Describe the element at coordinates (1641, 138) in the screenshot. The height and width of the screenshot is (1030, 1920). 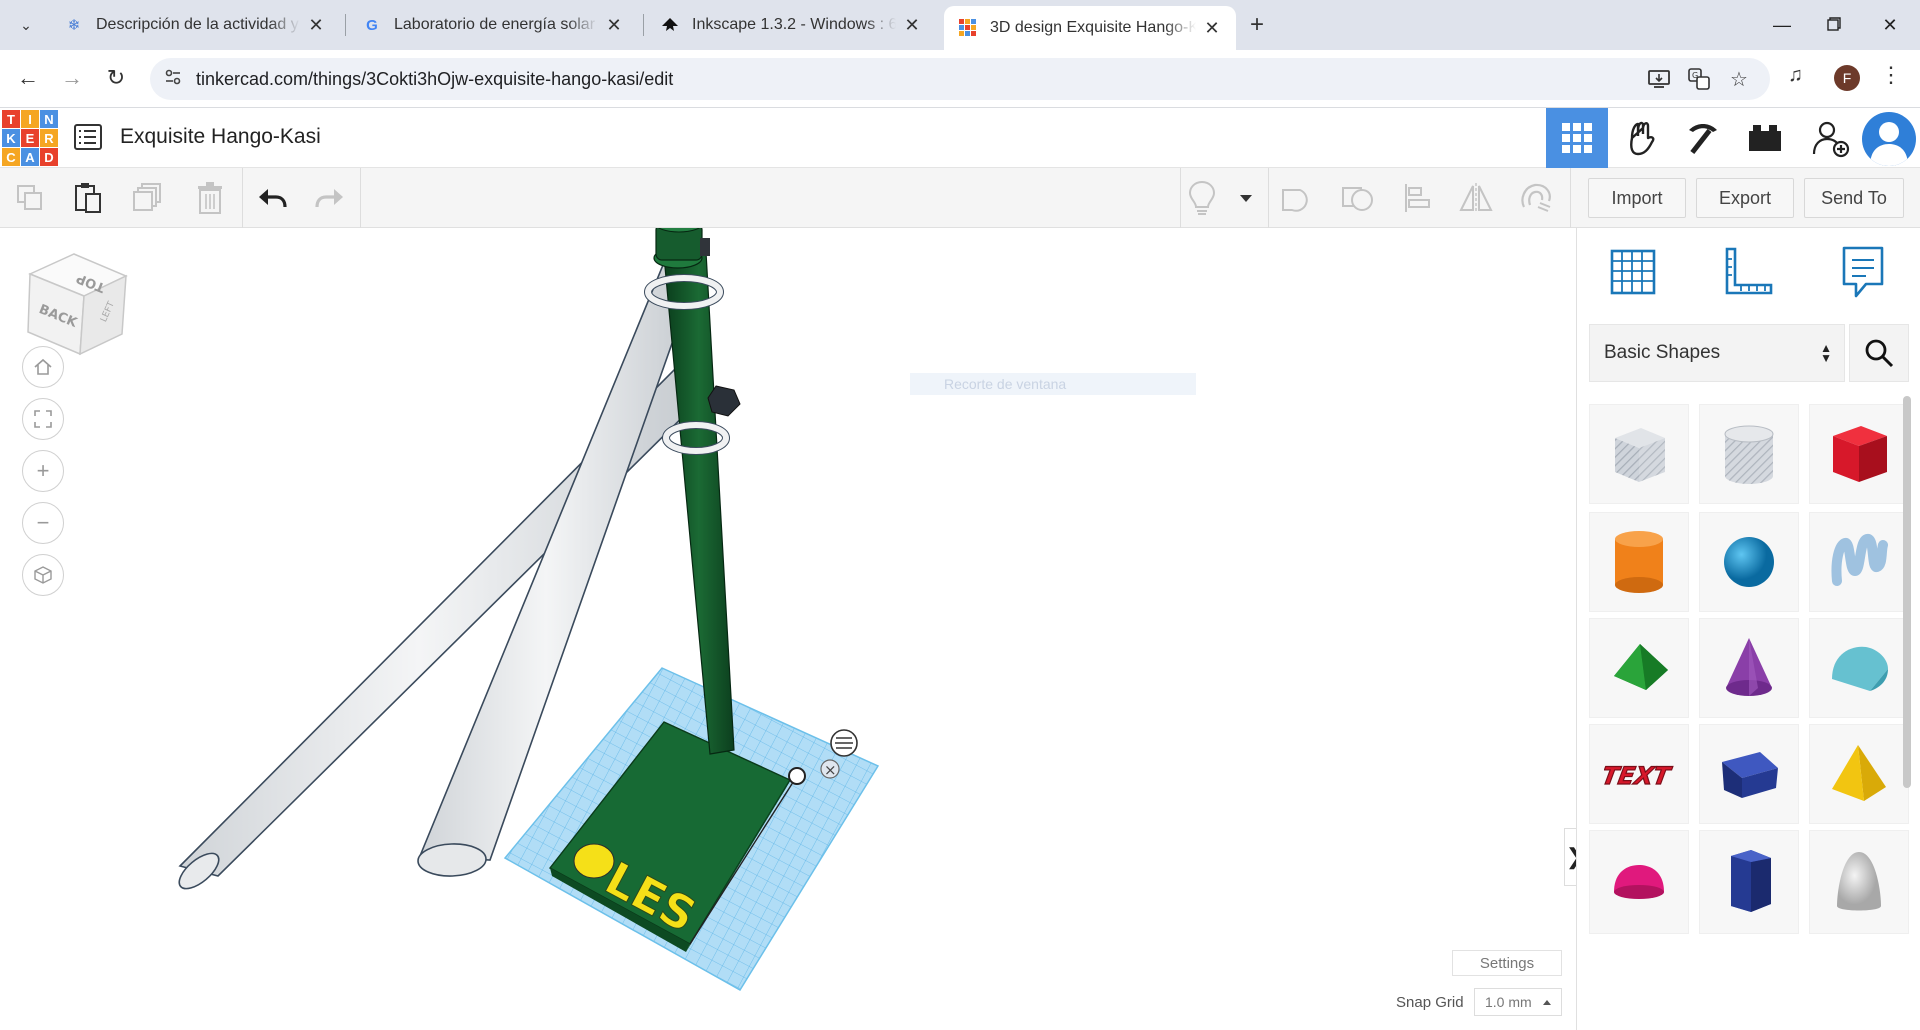
I see `sim-lab-button` at that location.